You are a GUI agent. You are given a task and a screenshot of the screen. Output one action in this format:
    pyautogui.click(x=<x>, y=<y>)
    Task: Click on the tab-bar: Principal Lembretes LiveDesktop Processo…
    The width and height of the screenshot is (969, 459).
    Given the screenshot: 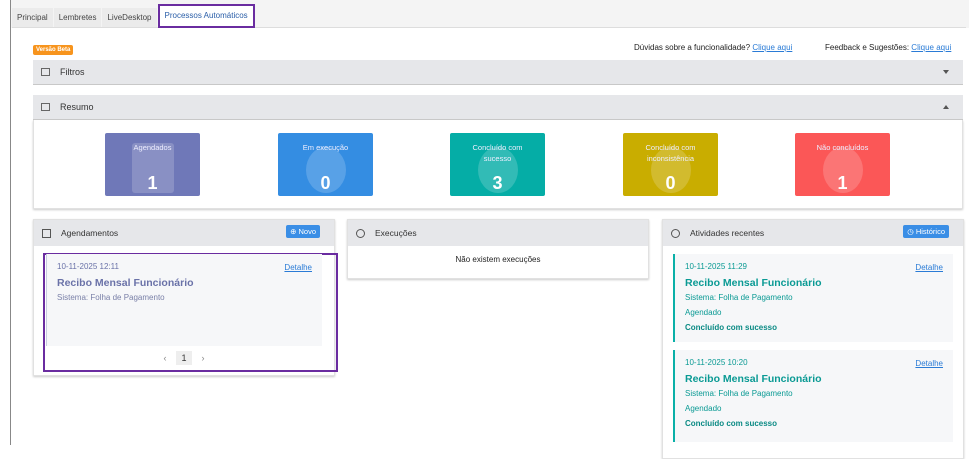 What is the action you would take?
    pyautogui.click(x=489, y=16)
    